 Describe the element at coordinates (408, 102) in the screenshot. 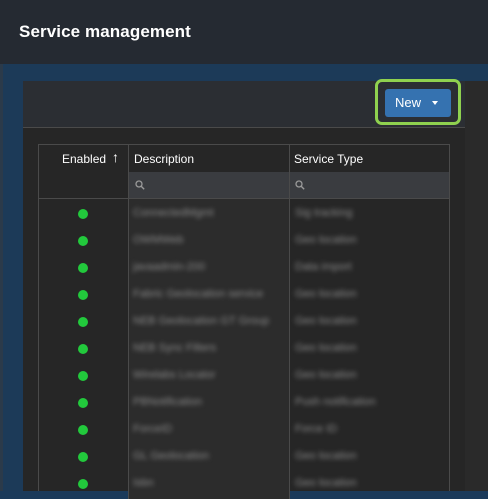

I see `new-button-label: New` at that location.